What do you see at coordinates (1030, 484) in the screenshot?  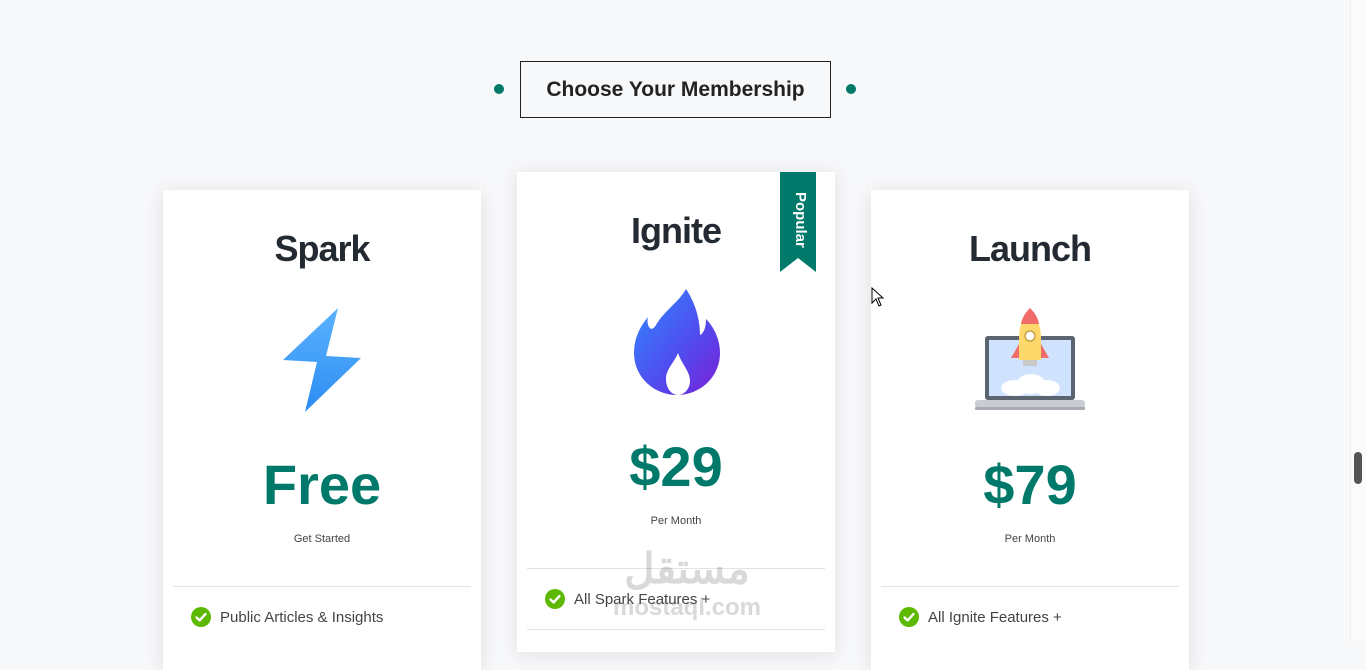 I see `plan-price: $79` at bounding box center [1030, 484].